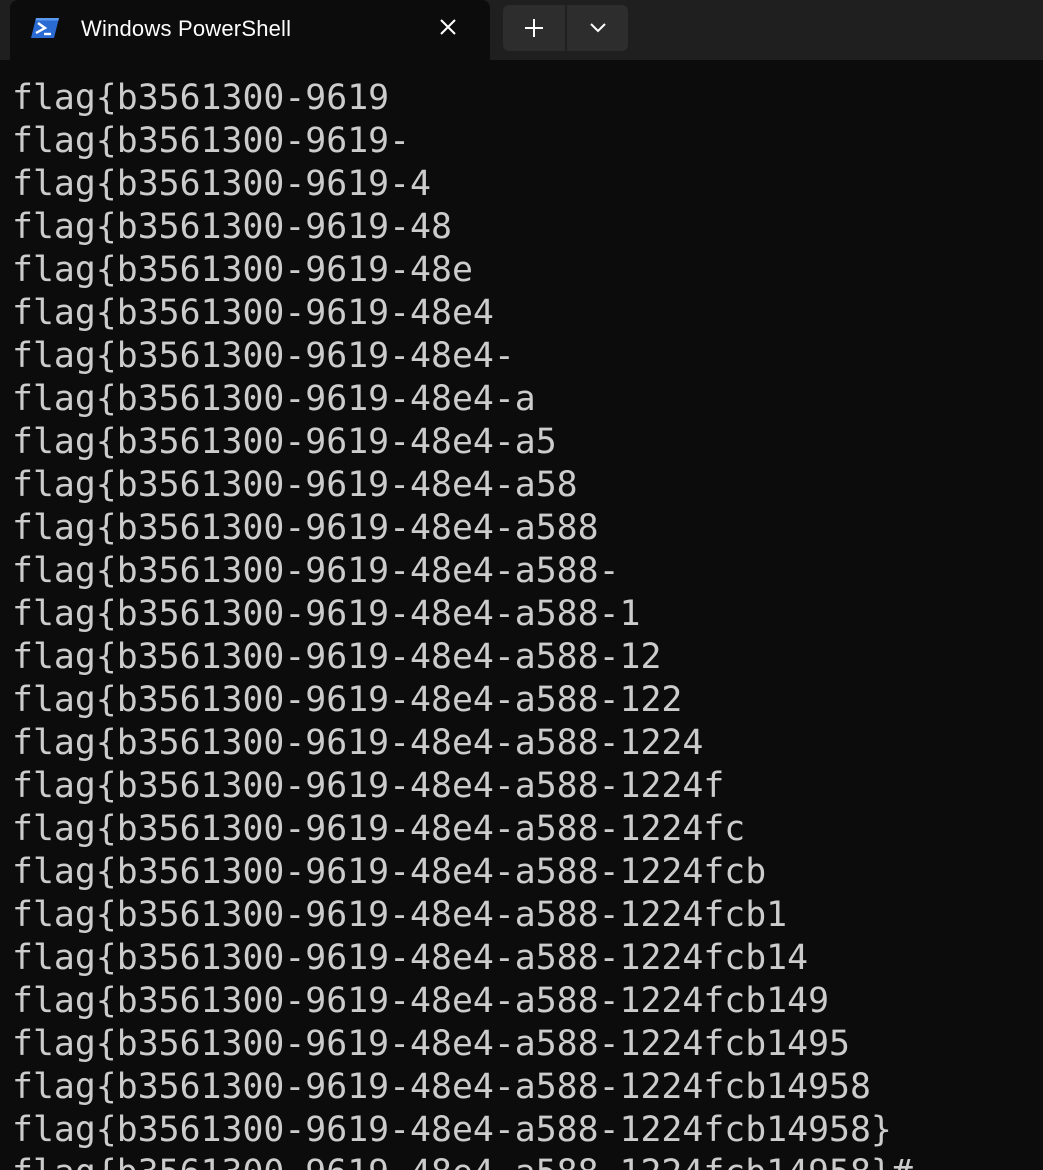  Describe the element at coordinates (221, 184) in the screenshot. I see `terminal-line: flag{b3561300-9619-4` at that location.